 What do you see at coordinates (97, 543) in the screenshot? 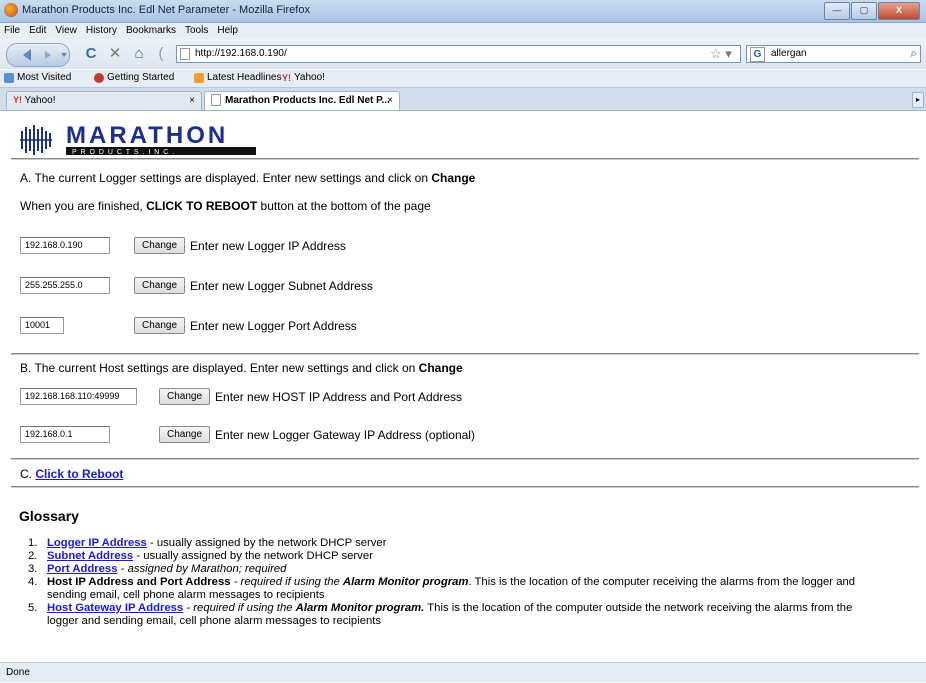
I see `logger-ip-link: Logger IP Address` at bounding box center [97, 543].